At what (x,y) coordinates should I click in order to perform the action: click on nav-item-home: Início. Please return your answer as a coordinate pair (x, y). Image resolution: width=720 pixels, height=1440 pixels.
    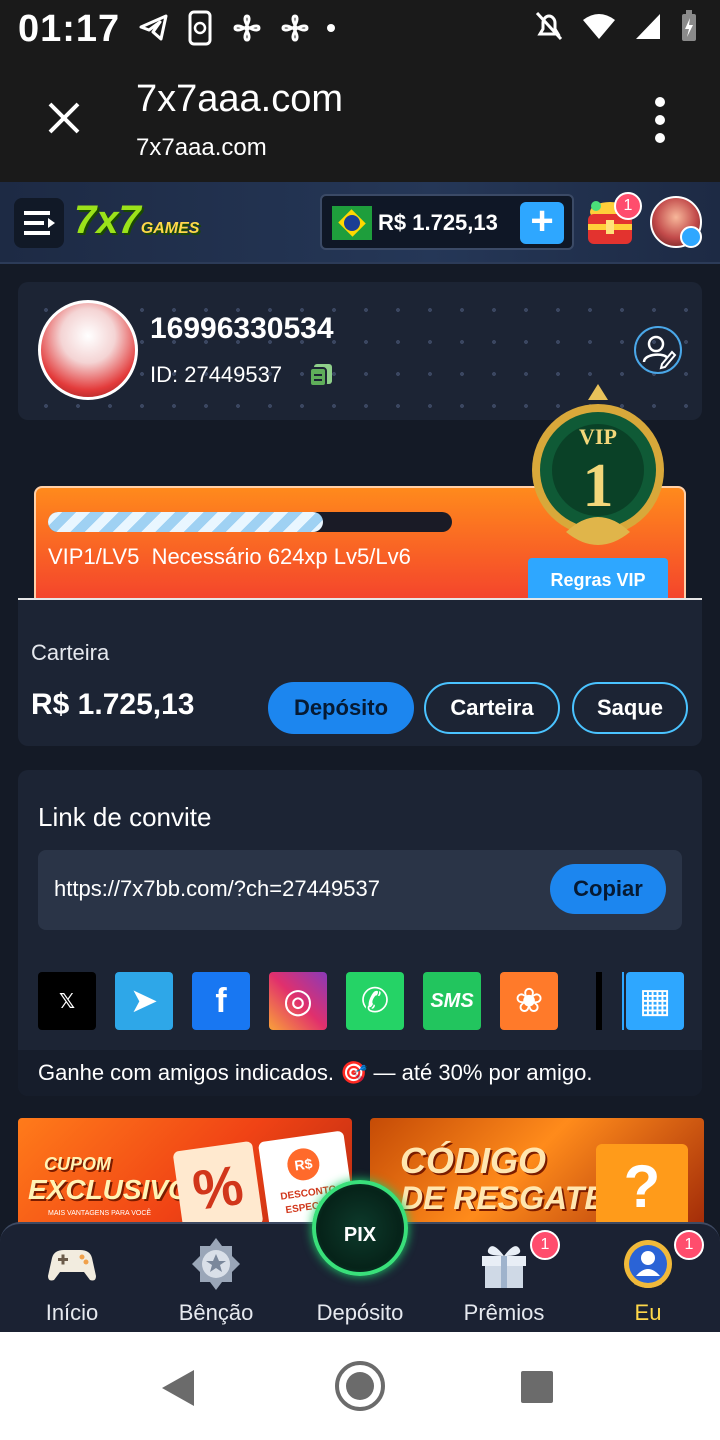
    Looking at the image, I should click on (72, 1279).